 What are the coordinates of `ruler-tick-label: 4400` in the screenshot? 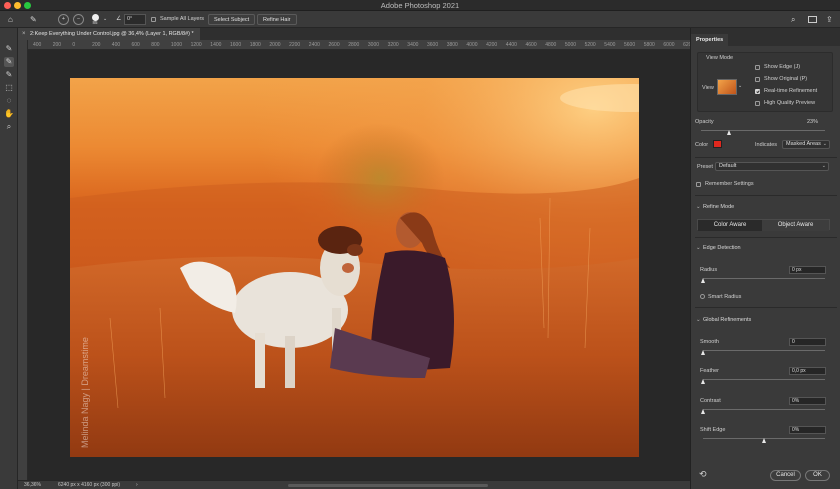 It's located at (511, 45).